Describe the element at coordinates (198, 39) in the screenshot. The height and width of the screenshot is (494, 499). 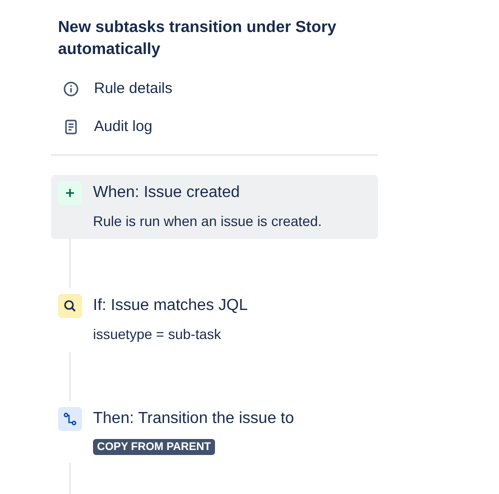
I see `rule-title: New subtasks transition under Story automatically` at that location.